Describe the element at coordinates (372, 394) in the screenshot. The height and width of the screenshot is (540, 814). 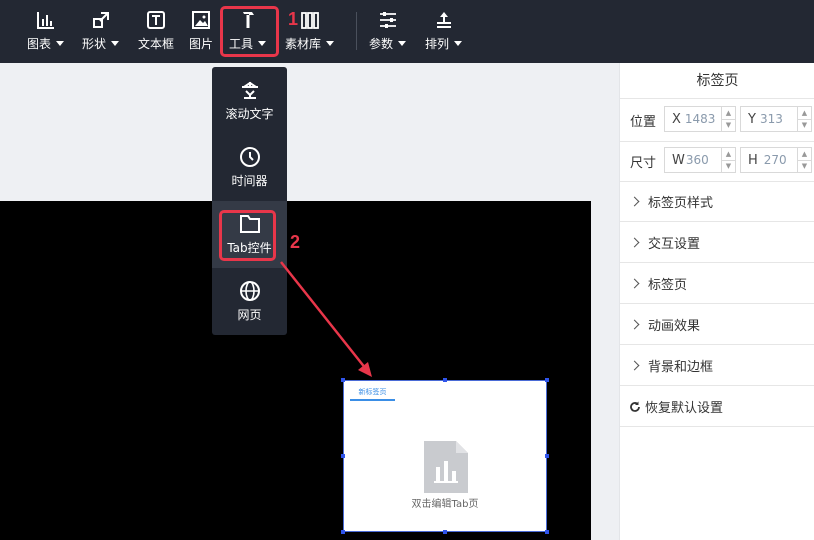
I see `widget-tab-label: 新标签页` at that location.